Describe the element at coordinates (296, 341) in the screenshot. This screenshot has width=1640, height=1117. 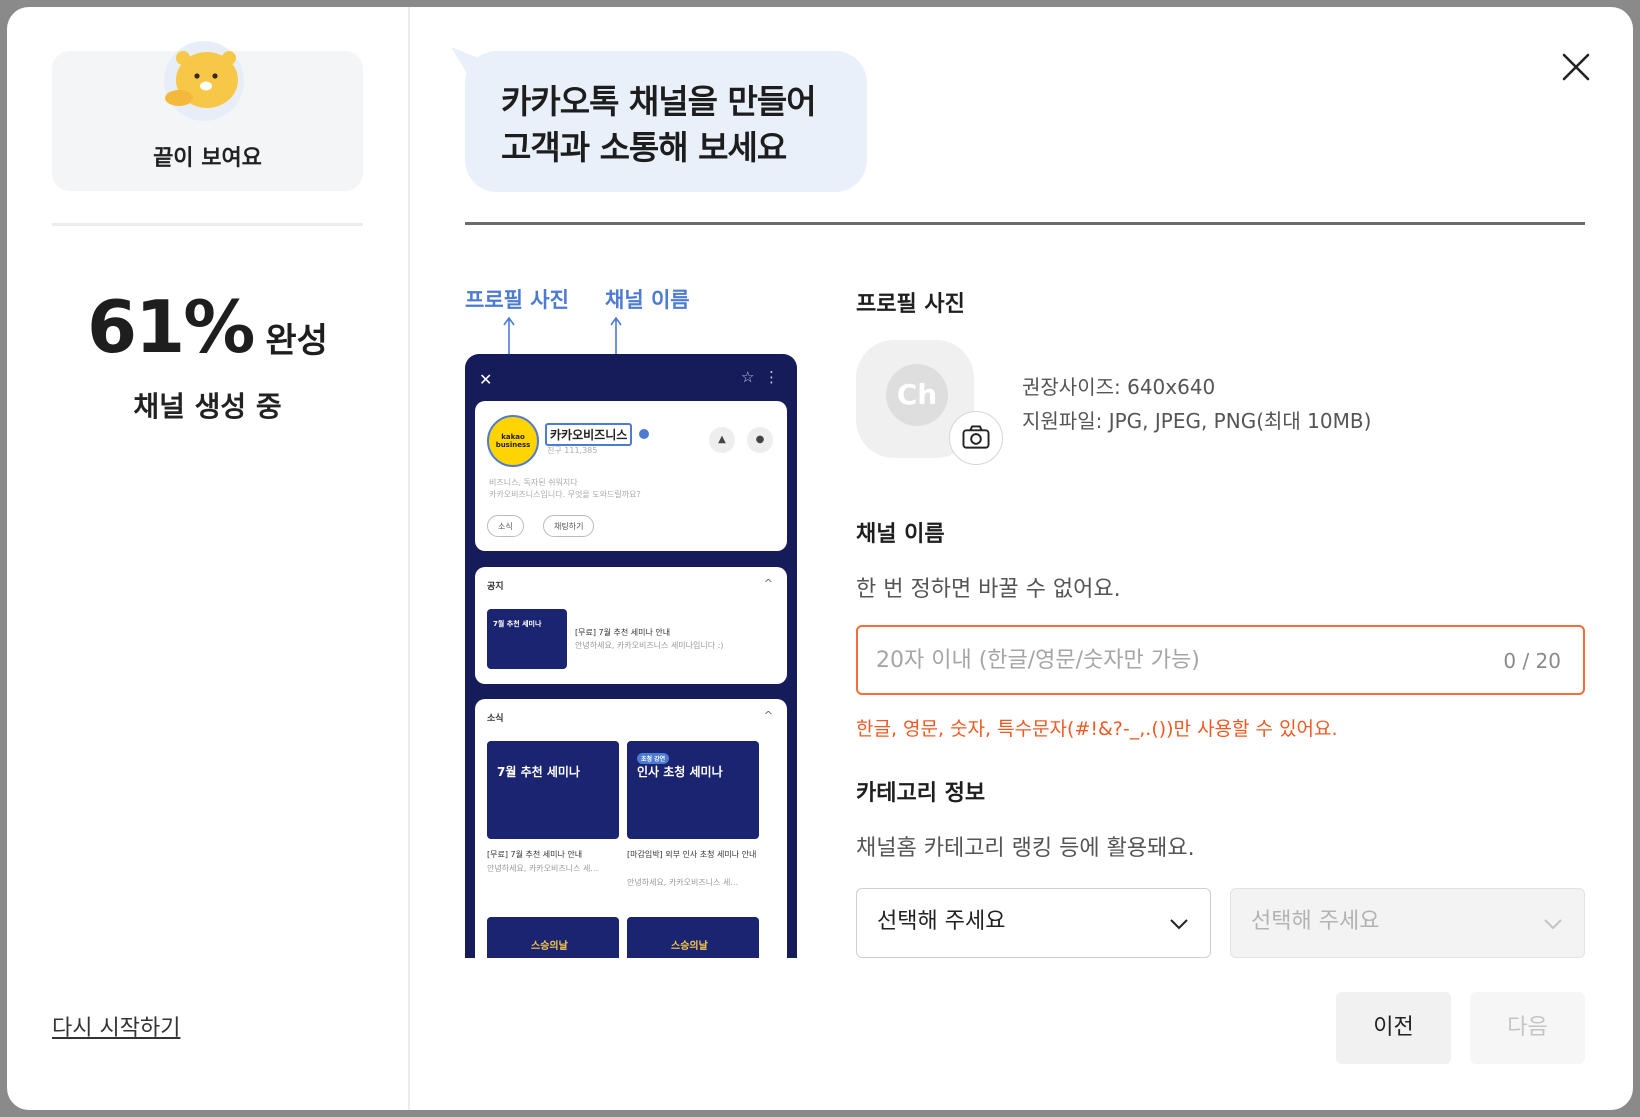
I see `progress-suffix: 완성` at that location.